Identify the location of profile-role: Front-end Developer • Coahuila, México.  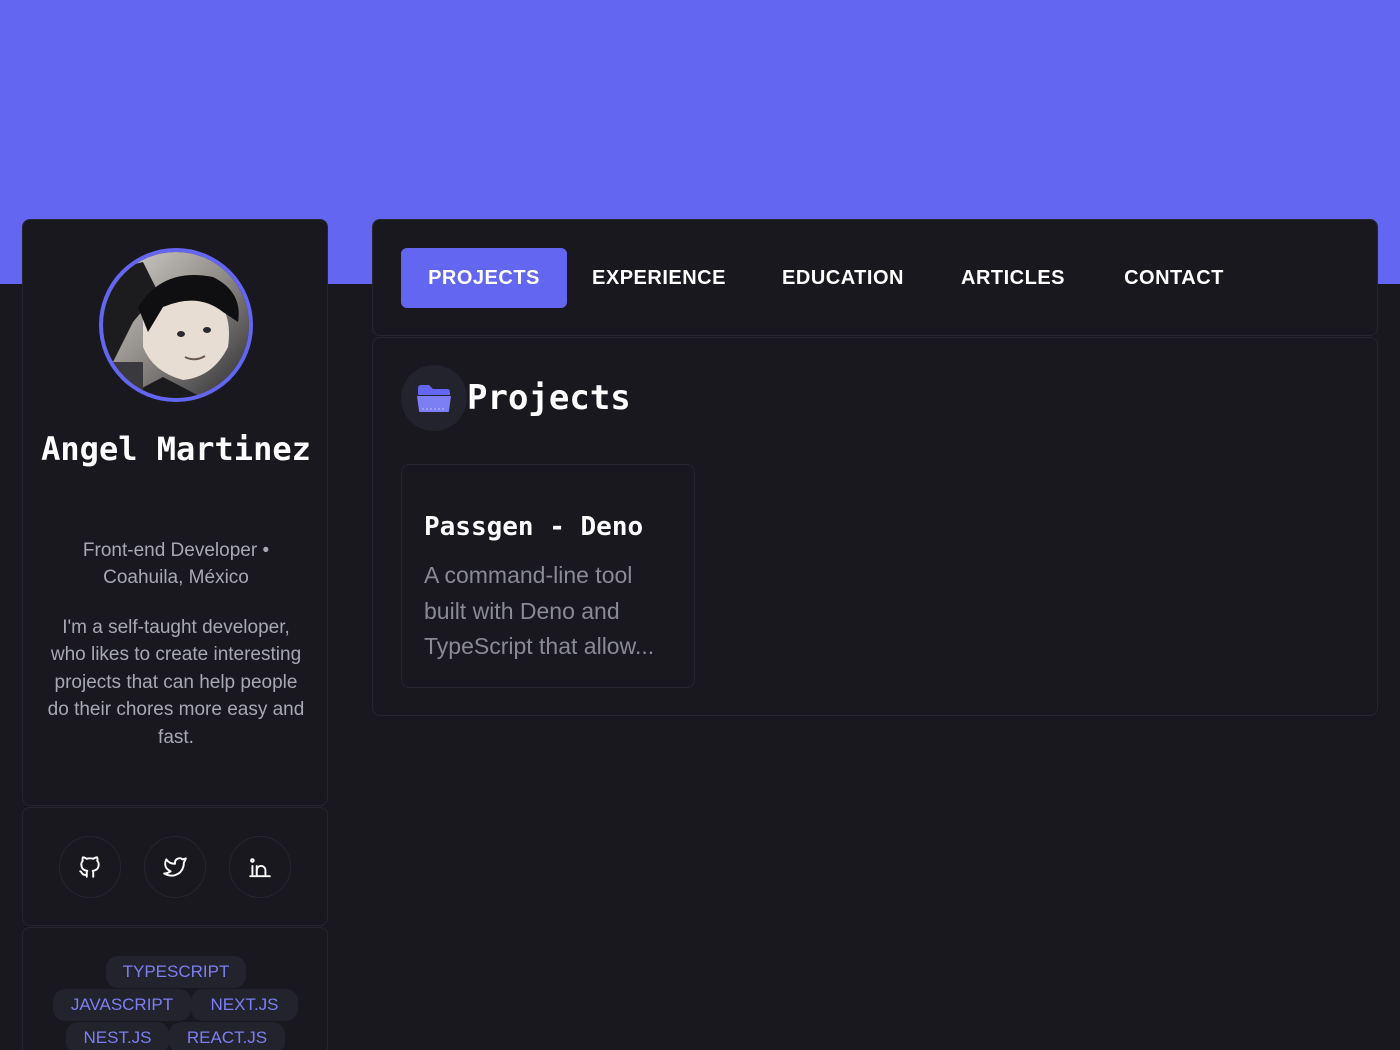
(176, 564).